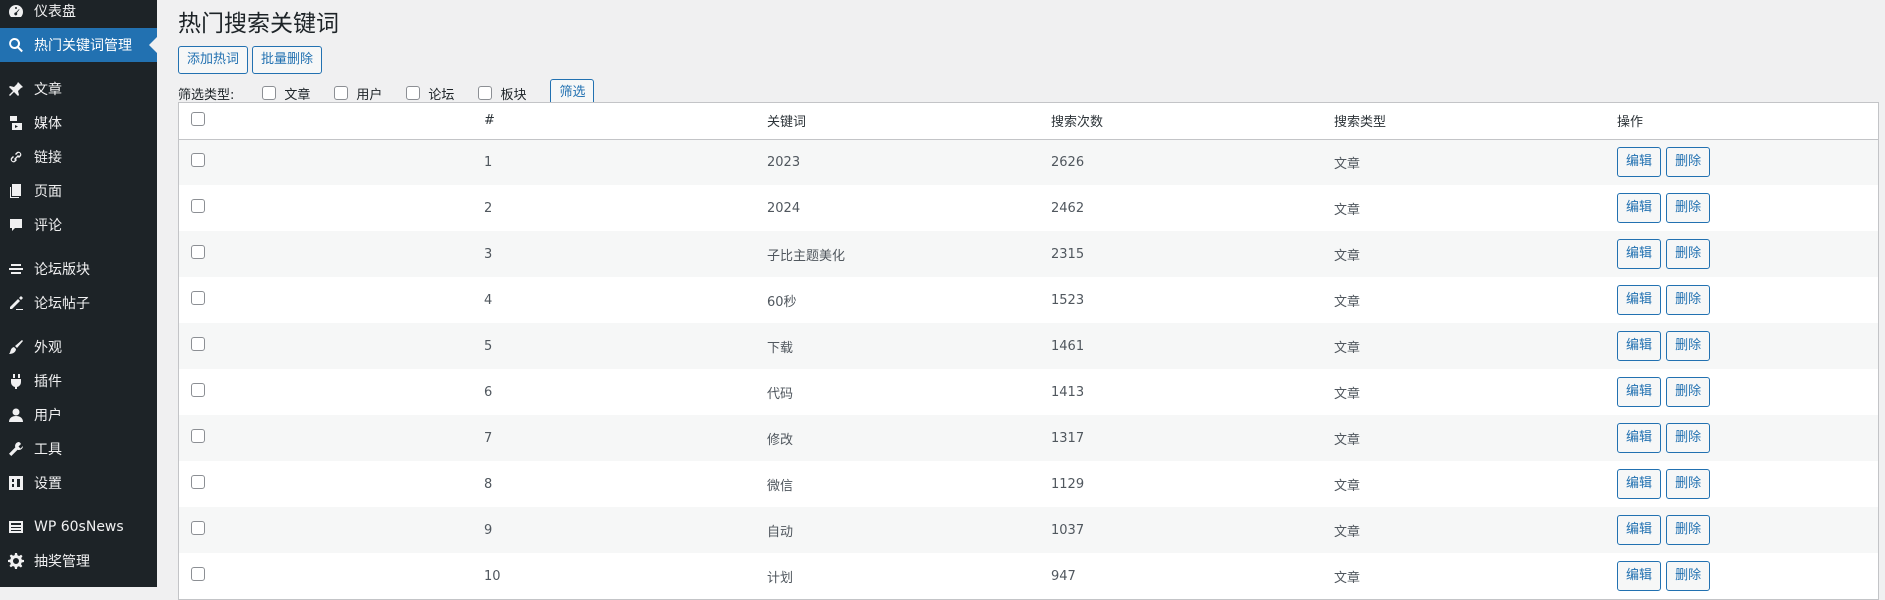 The image size is (1885, 600). What do you see at coordinates (1028, 121) in the screenshot?
I see `table-header-row: # 关键词 搜索次数 搜索类型 操作` at bounding box center [1028, 121].